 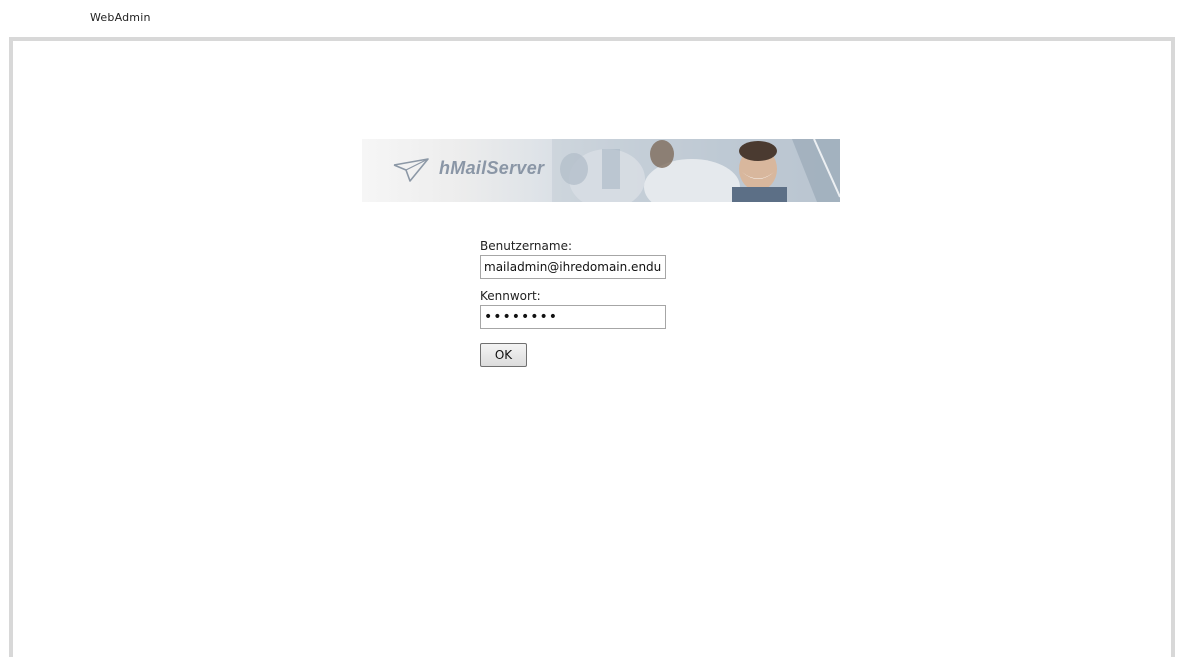 What do you see at coordinates (503, 355) in the screenshot?
I see `ok-button: OK` at bounding box center [503, 355].